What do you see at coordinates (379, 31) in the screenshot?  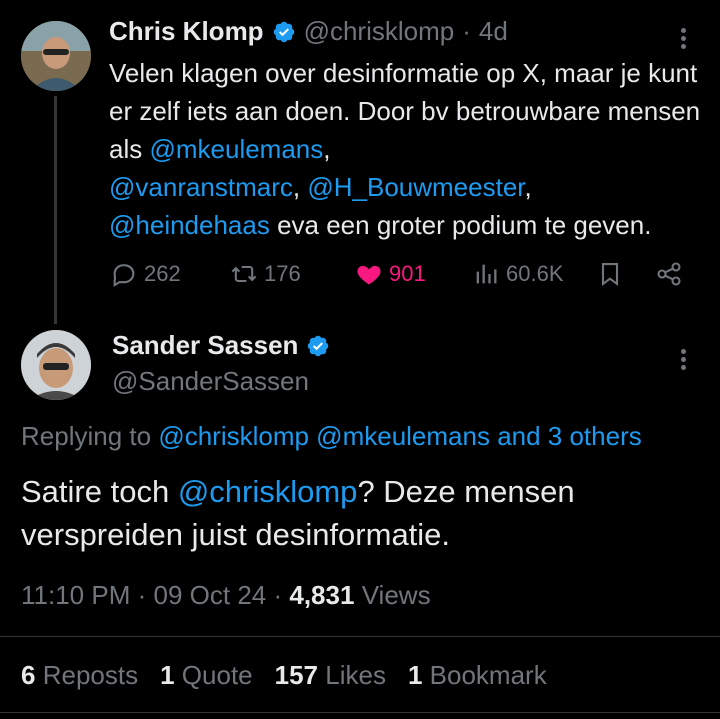 I see `author-handle: @chrisklomp` at bounding box center [379, 31].